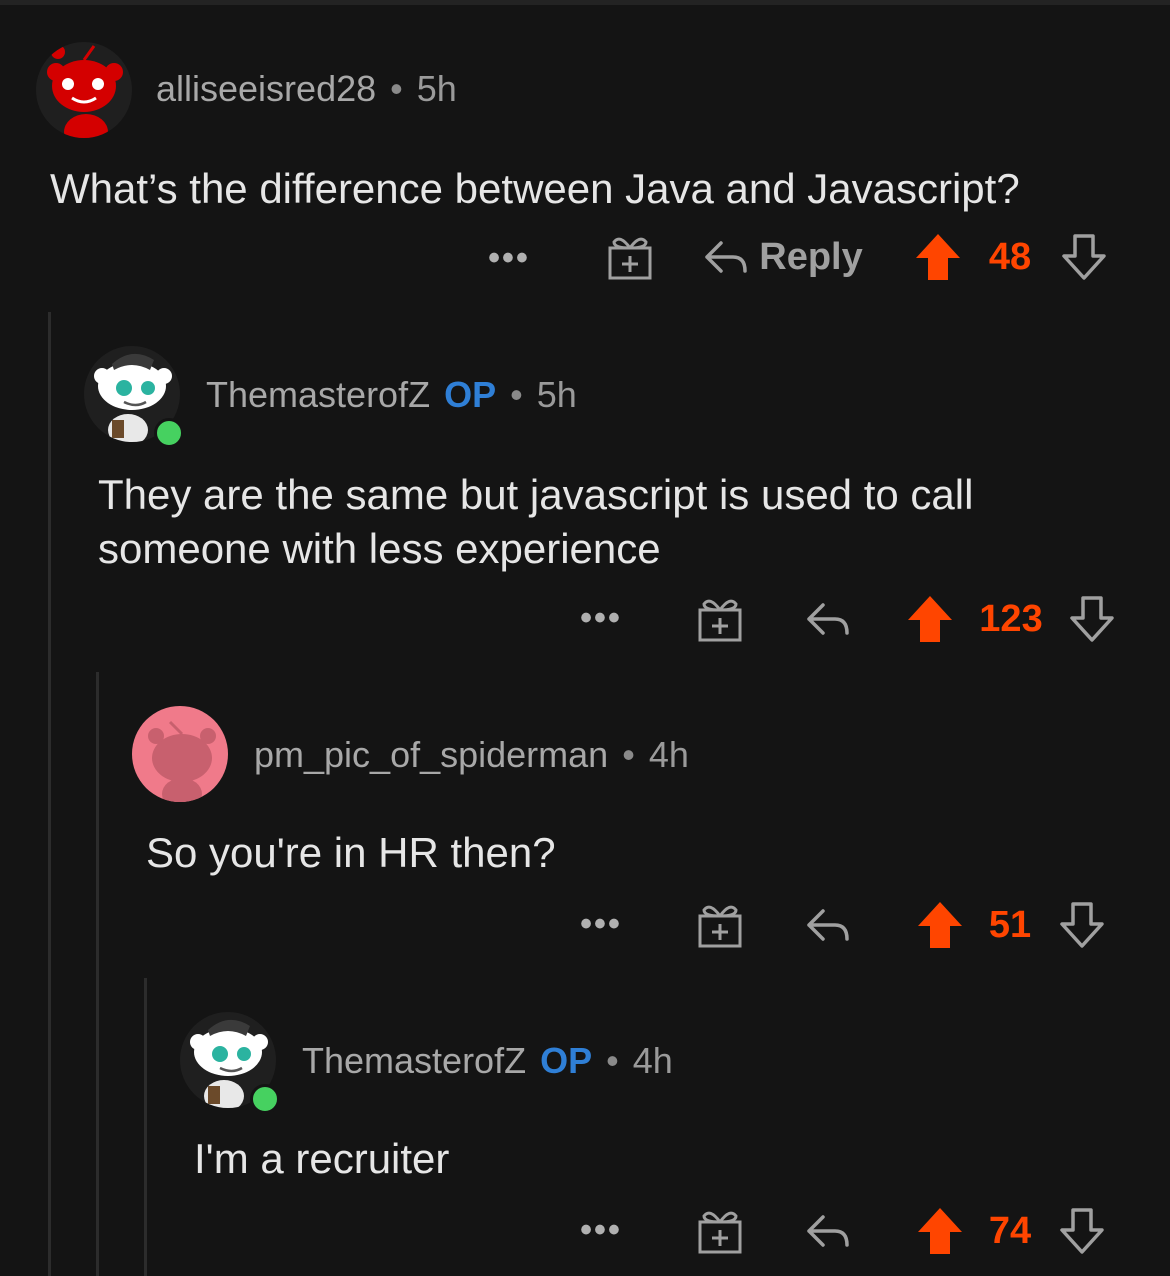 The width and height of the screenshot is (1170, 1276). I want to click on vote-count: 48, so click(1010, 257).